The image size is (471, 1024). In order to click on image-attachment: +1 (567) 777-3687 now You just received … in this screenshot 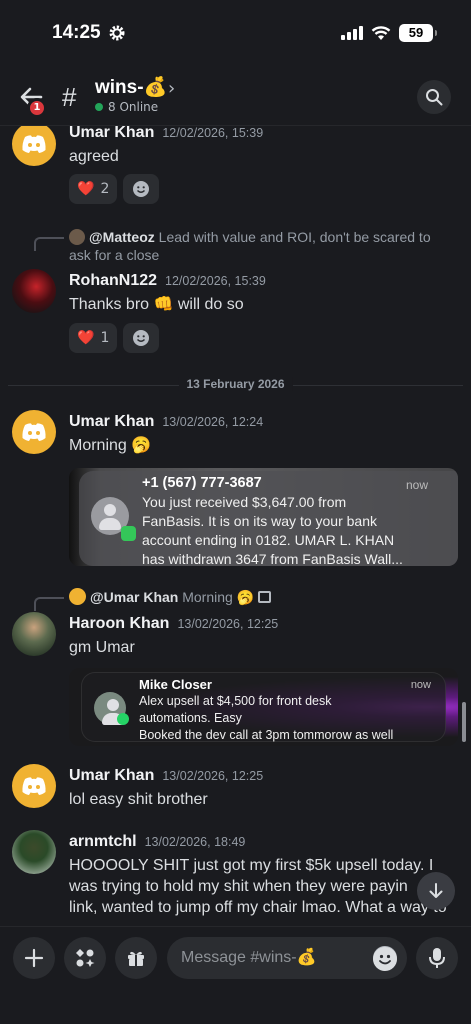, I will do `click(263, 517)`.